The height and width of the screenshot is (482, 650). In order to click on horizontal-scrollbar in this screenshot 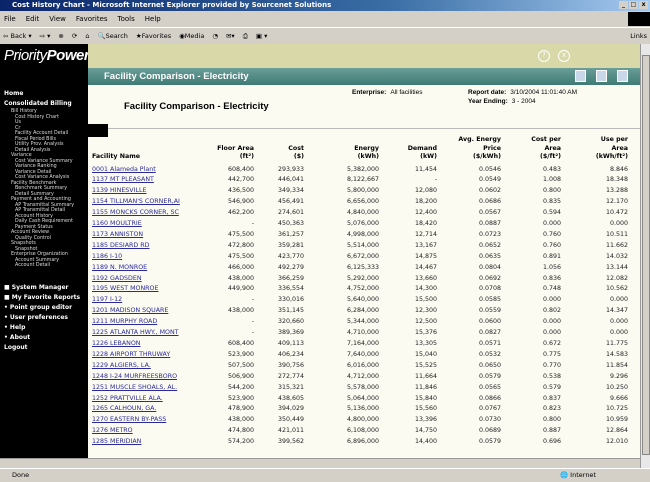, I will do `click(320, 463)`.